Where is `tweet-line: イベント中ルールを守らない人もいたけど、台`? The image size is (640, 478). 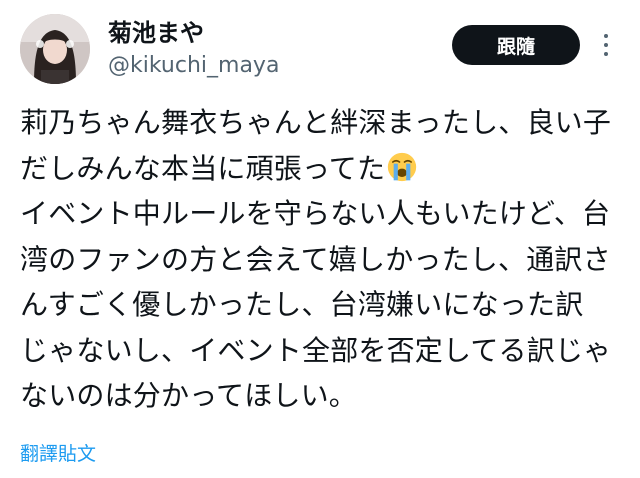 tweet-line: イベント中ルールを守らない人もいたけど、台 is located at coordinates (315, 213).